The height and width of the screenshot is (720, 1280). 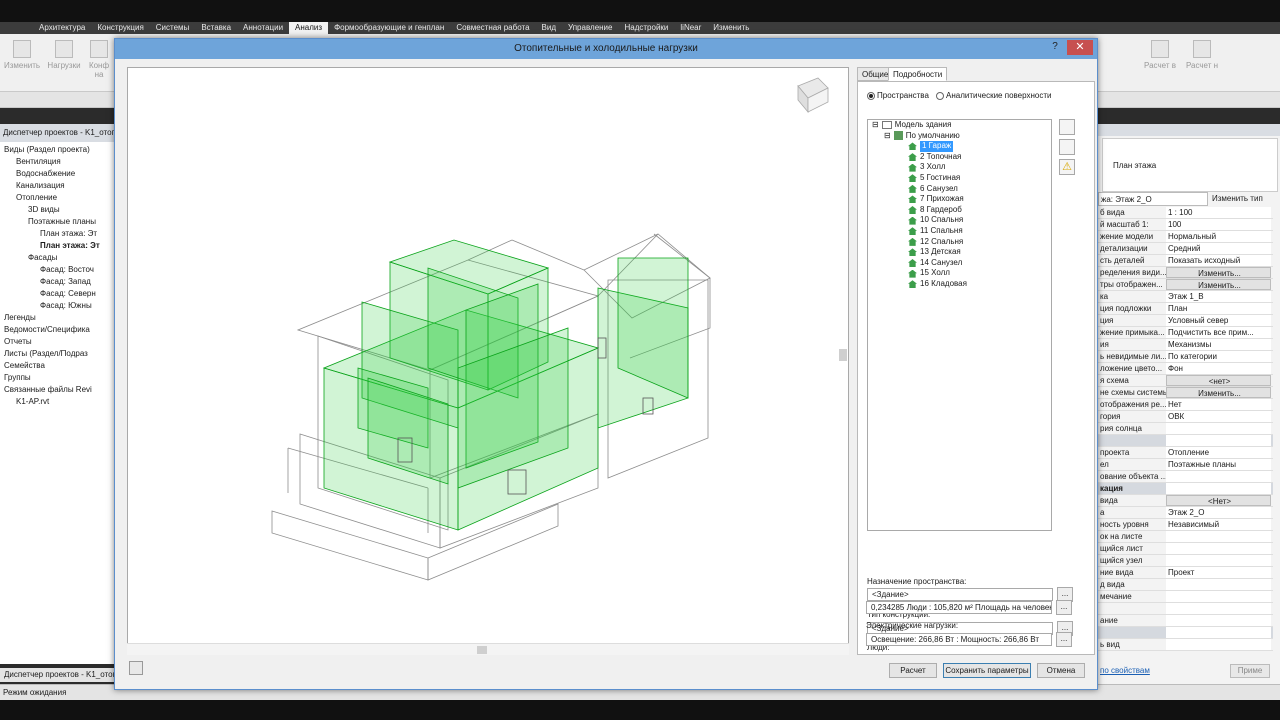 What do you see at coordinates (959, 252) in the screenshot?
I see `space-item: 13 Детская` at bounding box center [959, 252].